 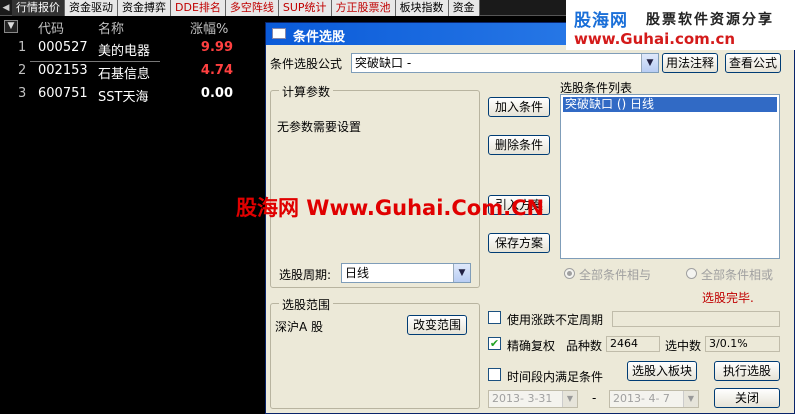 I want to click on radio-all-and, so click(x=569, y=273).